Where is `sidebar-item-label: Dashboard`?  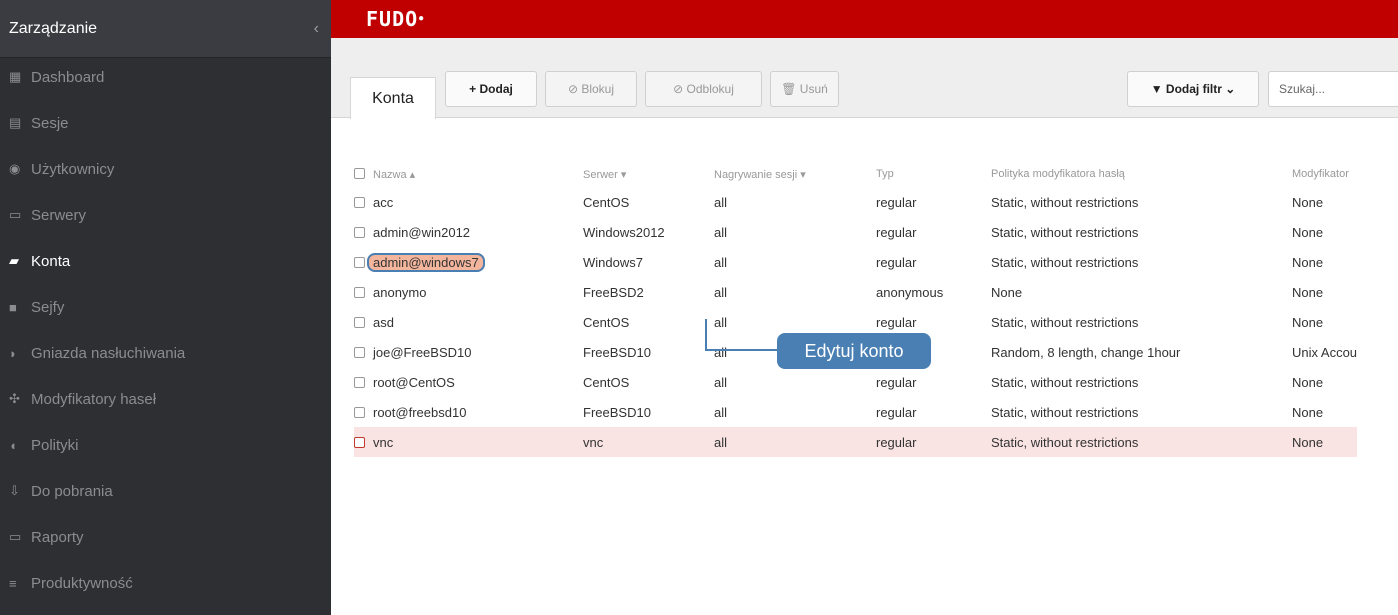 sidebar-item-label: Dashboard is located at coordinates (68, 77).